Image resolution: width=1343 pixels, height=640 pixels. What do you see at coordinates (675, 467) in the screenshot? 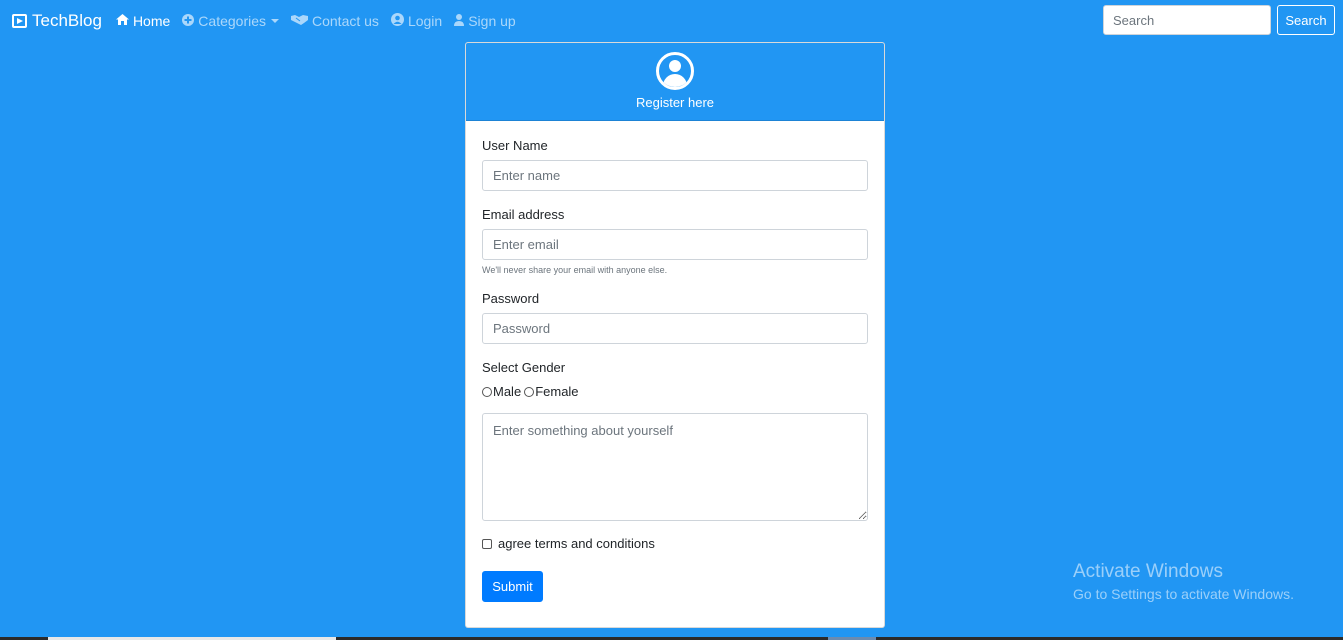
I see `about-textarea` at bounding box center [675, 467].